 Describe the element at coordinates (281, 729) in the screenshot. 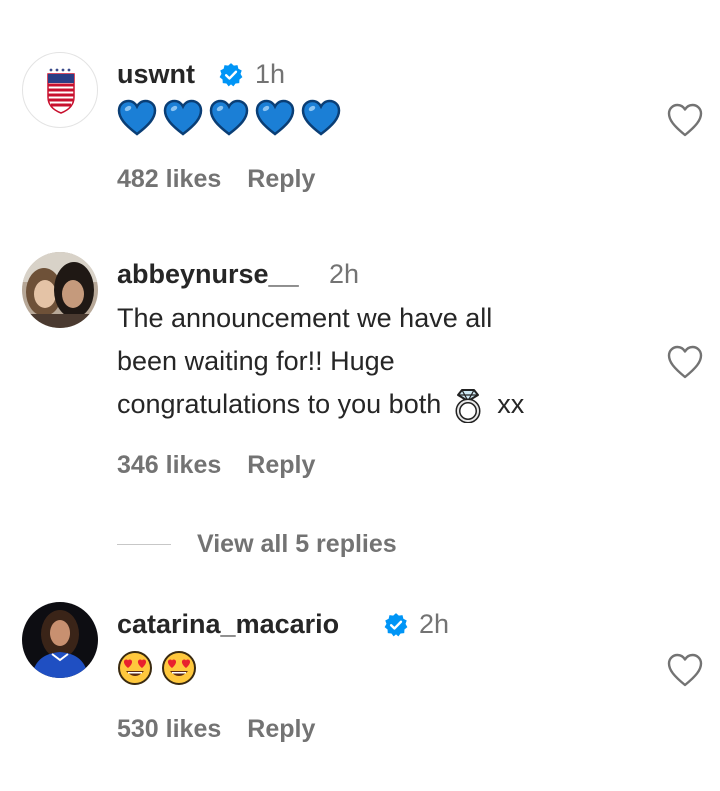

I see `reply-button: Reply` at that location.